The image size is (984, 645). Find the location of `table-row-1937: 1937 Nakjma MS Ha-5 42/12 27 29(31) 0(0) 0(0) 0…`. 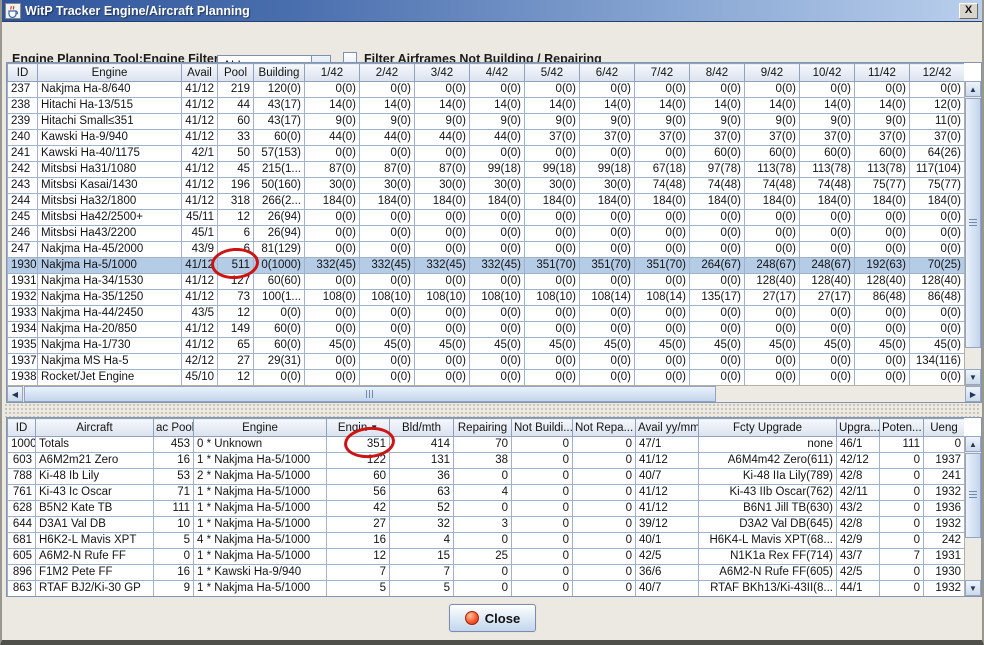

table-row-1937: 1937 Nakjma MS Ha-5 42/12 27 29(31) 0(0) 0(0) 0… is located at coordinates (485, 361).